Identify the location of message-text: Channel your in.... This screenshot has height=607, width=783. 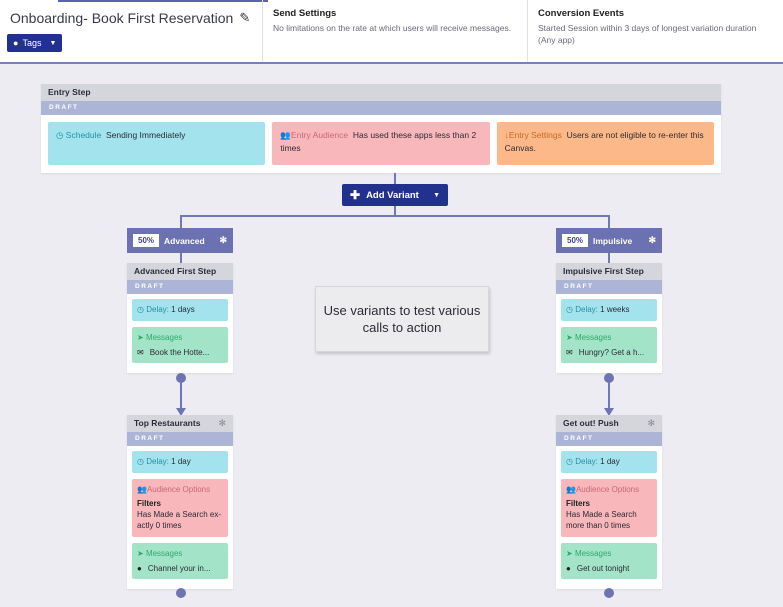
(179, 568).